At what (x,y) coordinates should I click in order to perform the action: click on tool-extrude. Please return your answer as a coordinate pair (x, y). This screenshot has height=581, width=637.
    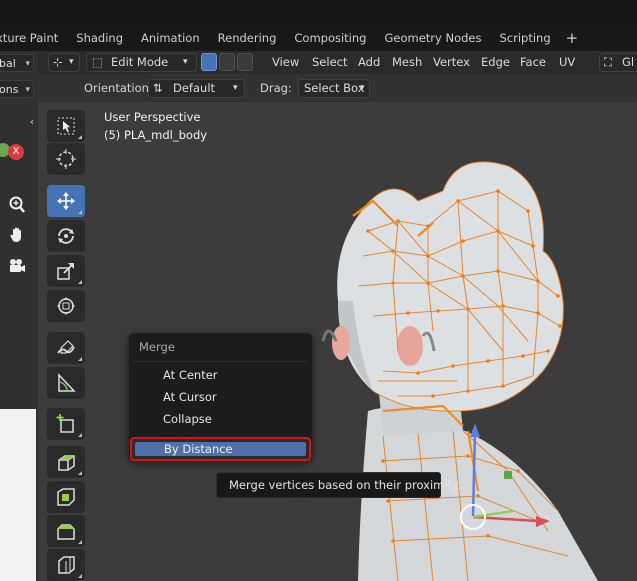
    Looking at the image, I should click on (66, 462).